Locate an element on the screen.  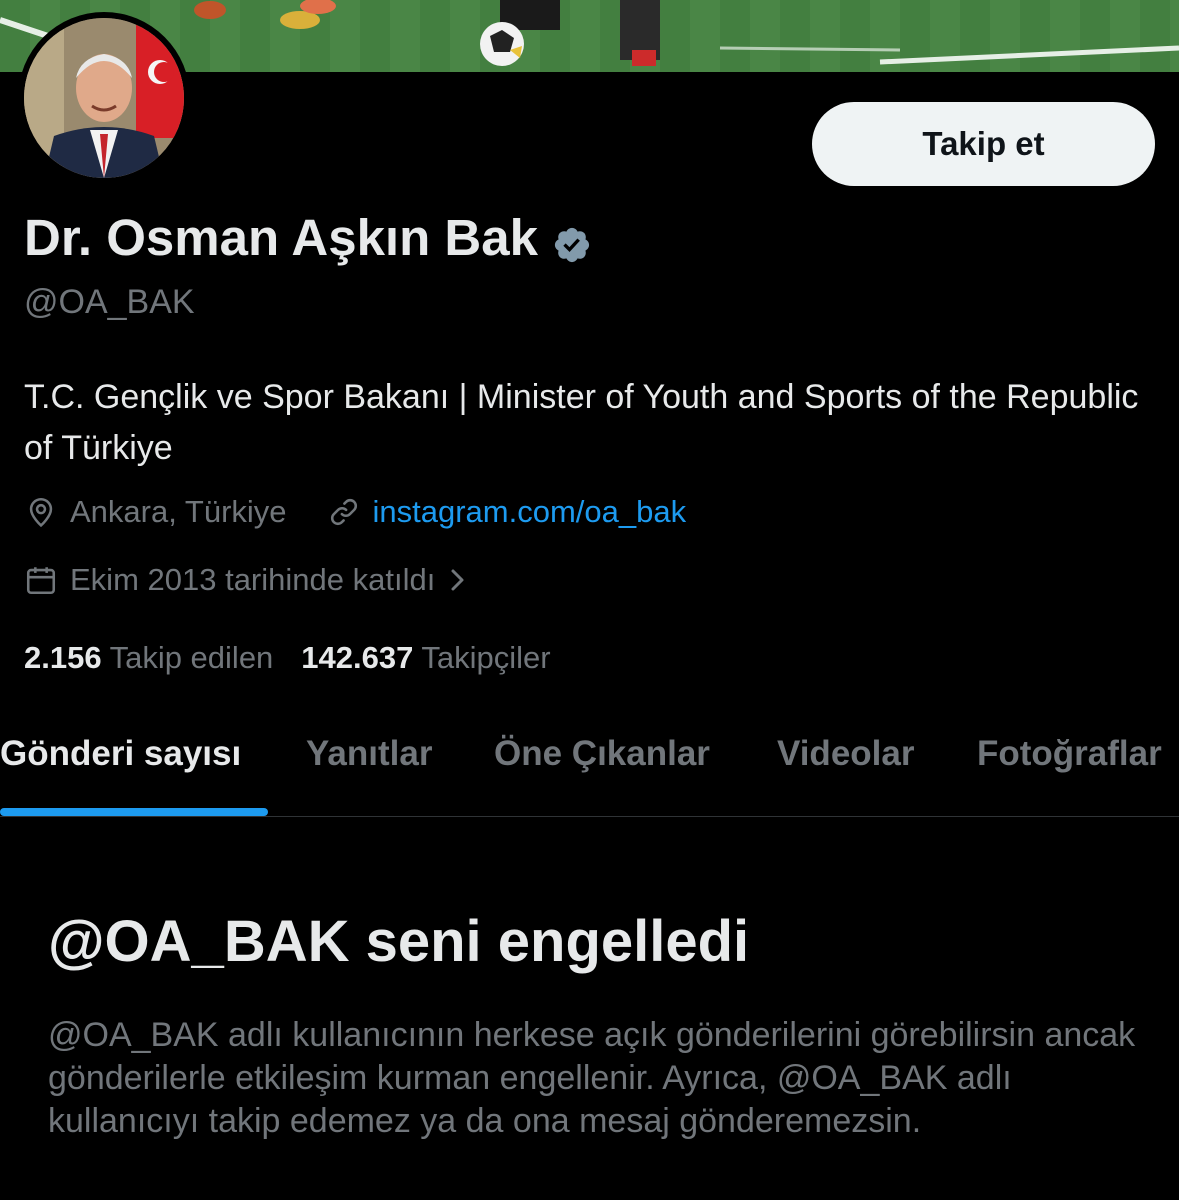
profile-avatar is located at coordinates (104, 98).